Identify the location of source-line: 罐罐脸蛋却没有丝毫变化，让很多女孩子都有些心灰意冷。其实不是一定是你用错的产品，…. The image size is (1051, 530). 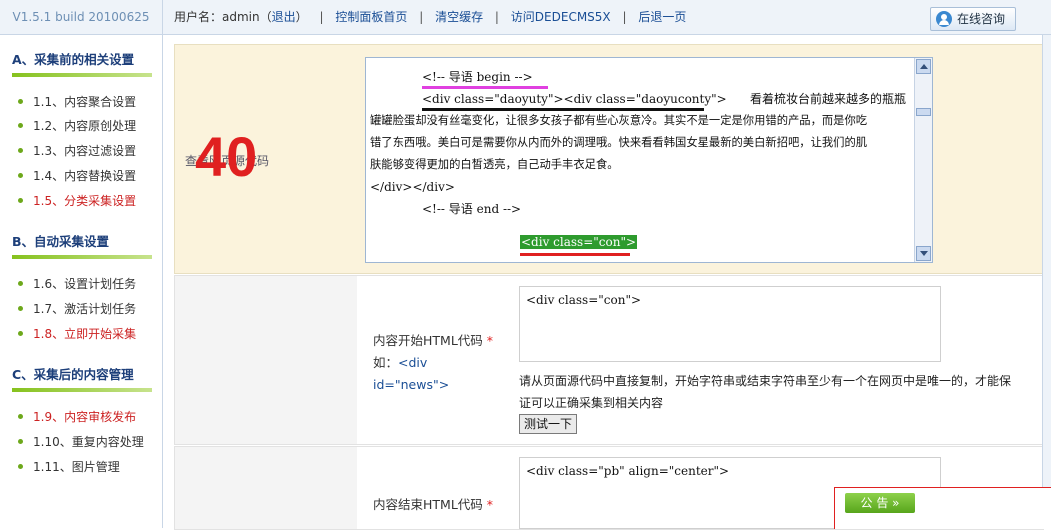
(619, 120).